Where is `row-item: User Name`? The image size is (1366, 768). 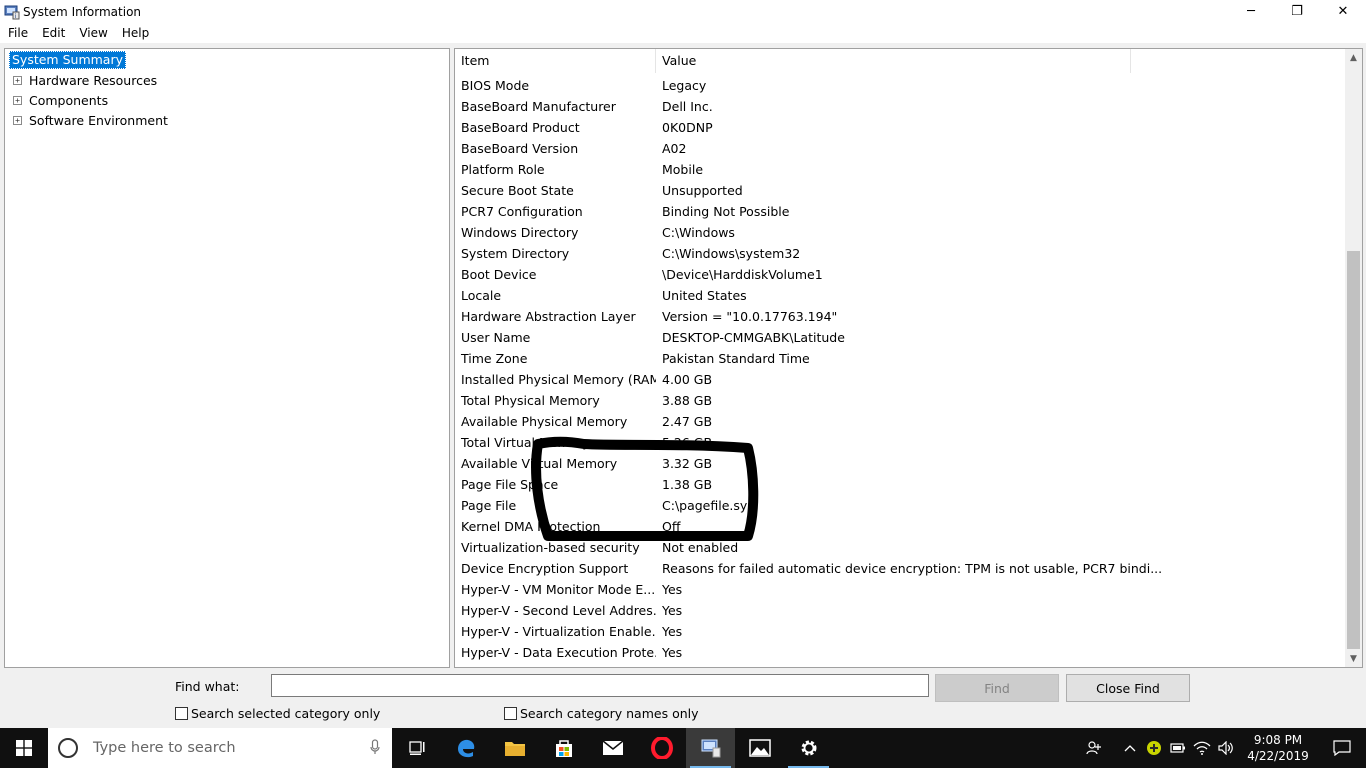 row-item: User Name is located at coordinates (496, 337).